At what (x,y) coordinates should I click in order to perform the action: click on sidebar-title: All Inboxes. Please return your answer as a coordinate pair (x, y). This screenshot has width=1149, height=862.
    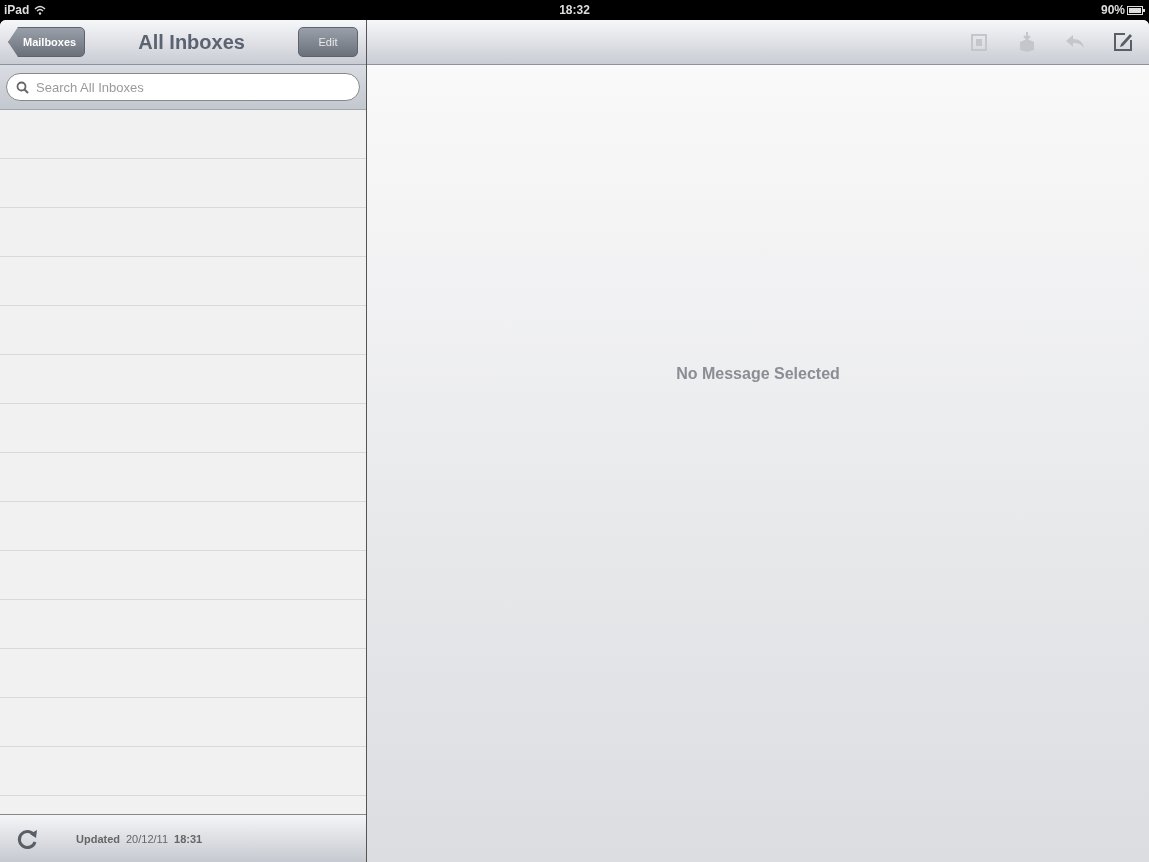
    Looking at the image, I should click on (191, 42).